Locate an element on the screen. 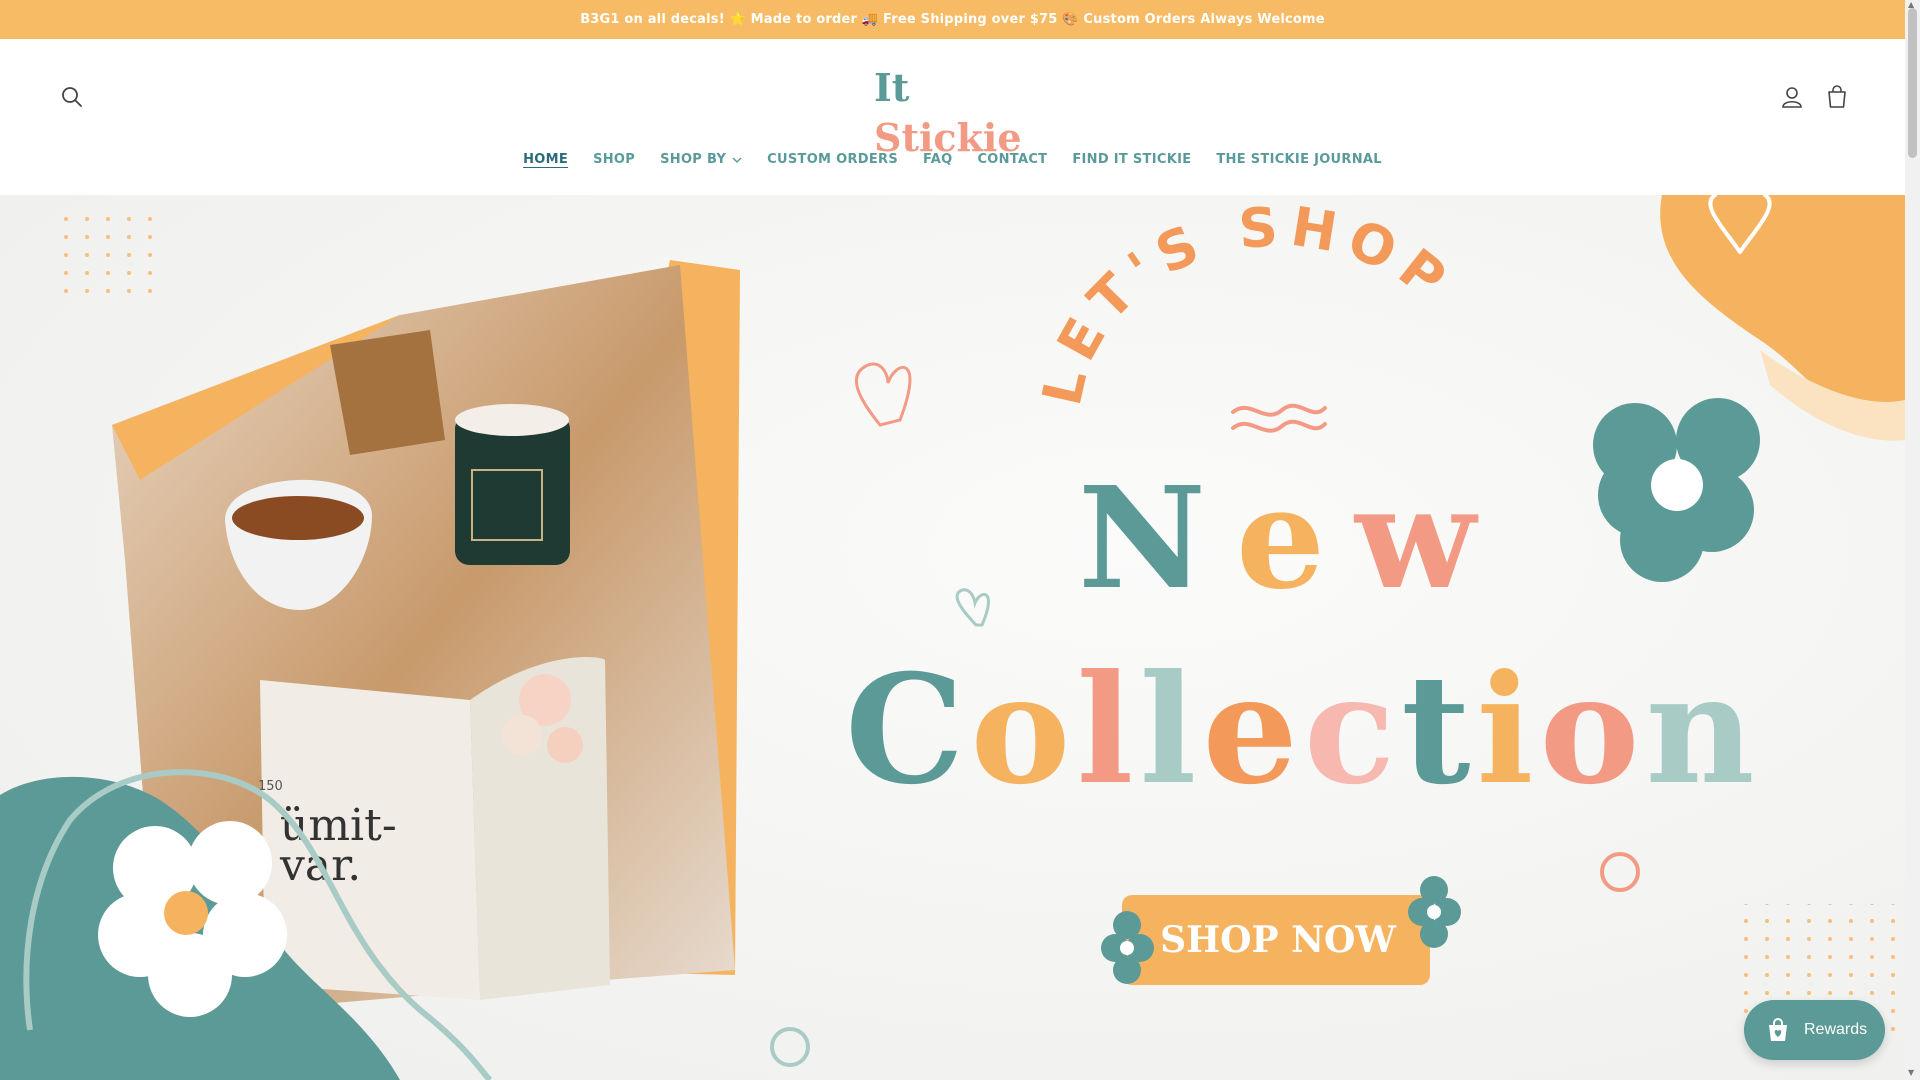 Image resolution: width=1920 pixels, height=1080 pixels. nav-item-stickie-journal: THE STICKIE JOURNAL is located at coordinates (1298, 159).